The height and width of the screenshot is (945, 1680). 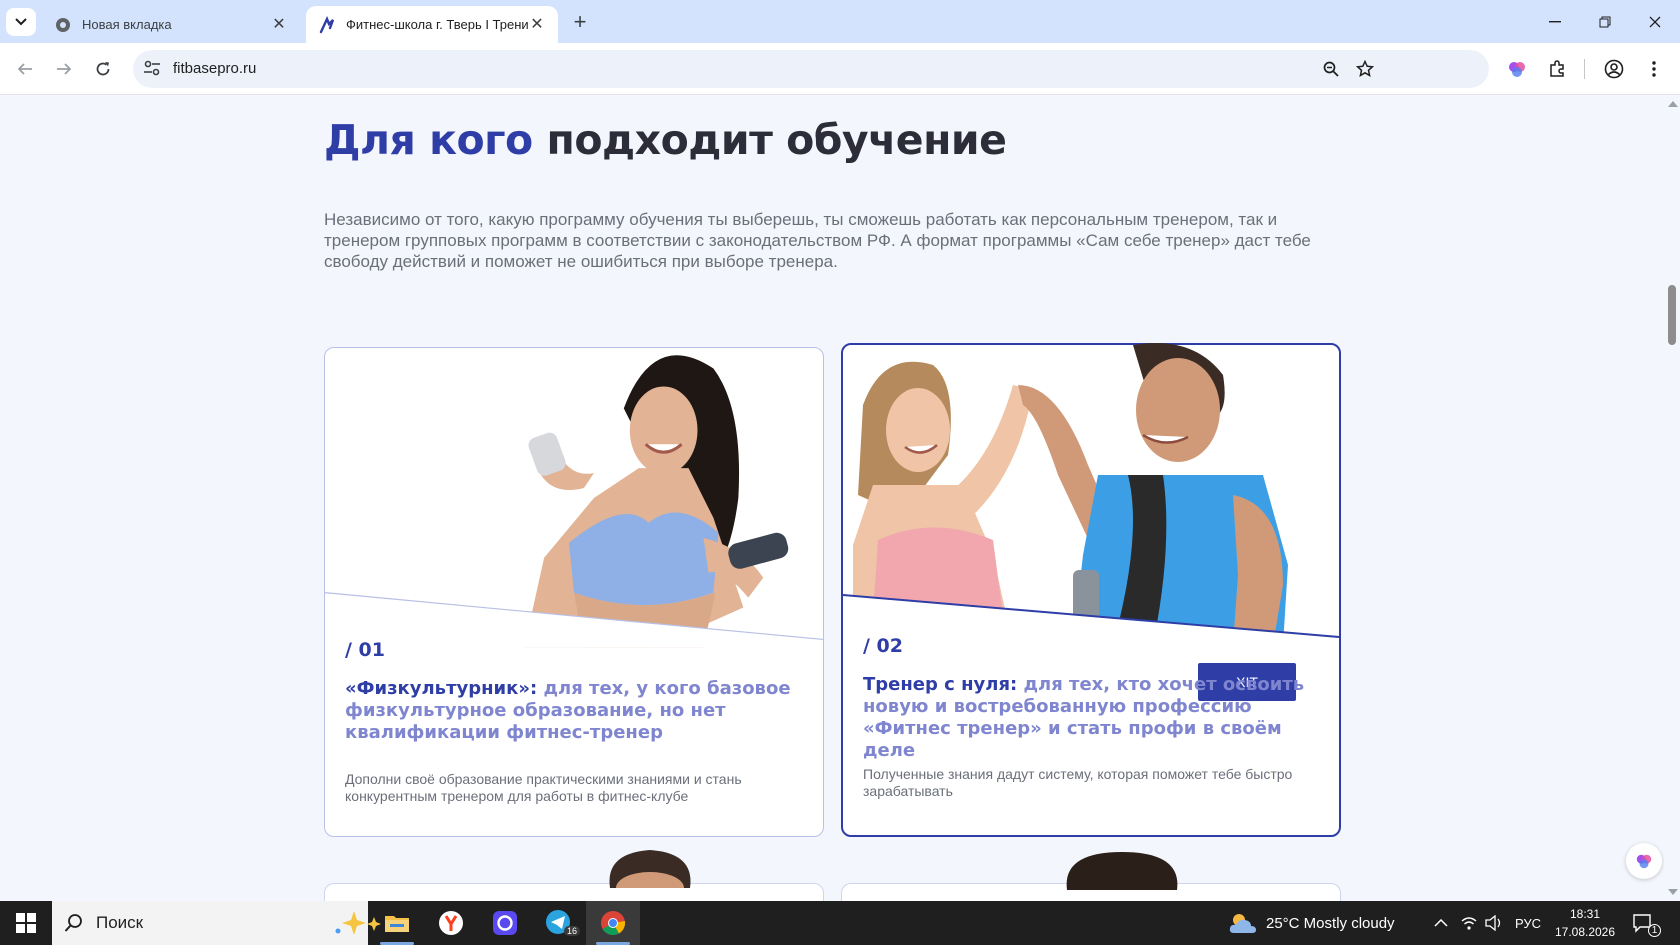 I want to click on taskbar-chrome, so click(x=613, y=923).